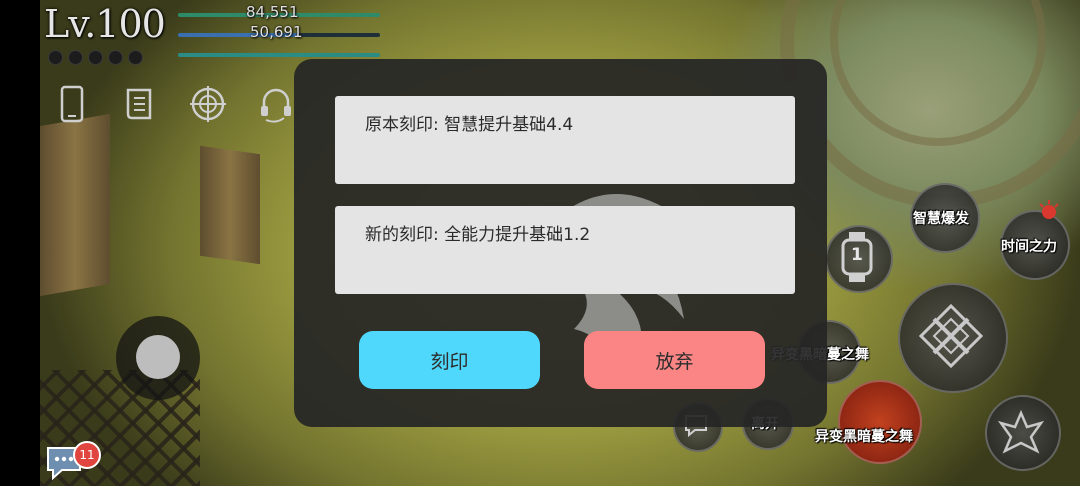 The height and width of the screenshot is (486, 1080). What do you see at coordinates (478, 235) in the screenshot?
I see `new-engraving-text: 新的刻印: 全能力提升基础1.2` at bounding box center [478, 235].